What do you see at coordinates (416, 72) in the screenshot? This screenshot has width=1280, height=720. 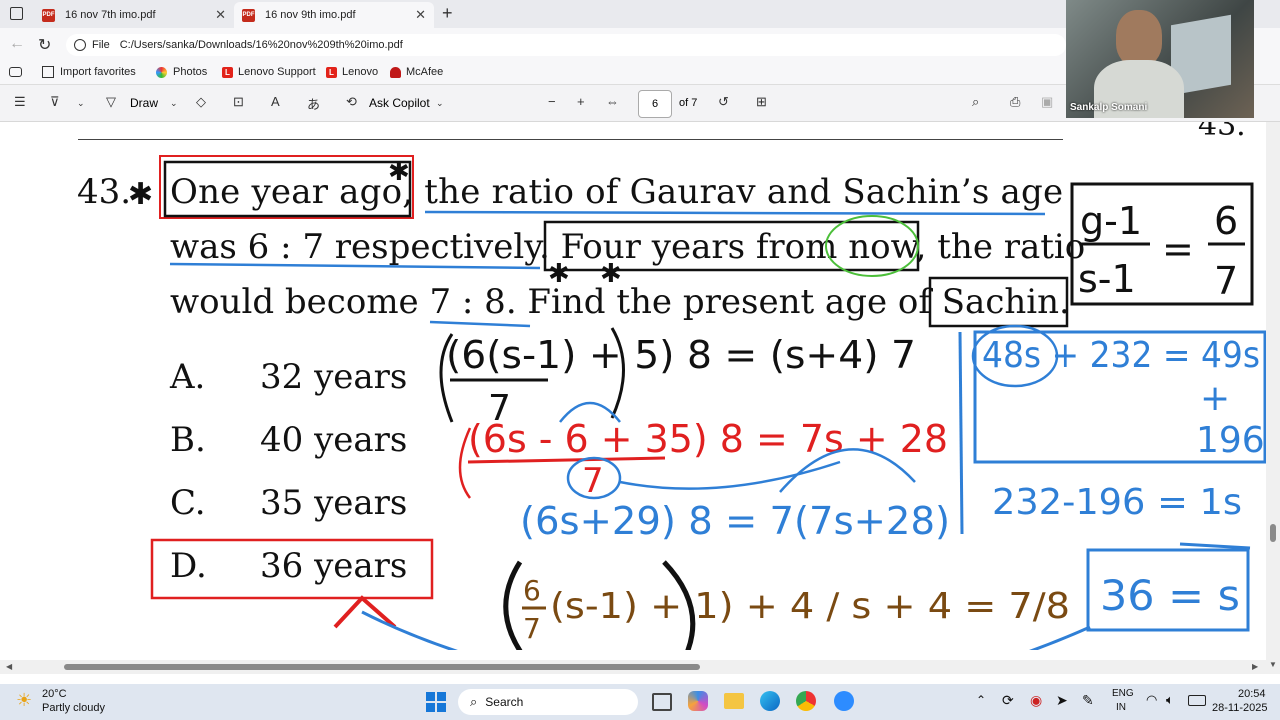 I see `favorite-mcafee: McAfee` at bounding box center [416, 72].